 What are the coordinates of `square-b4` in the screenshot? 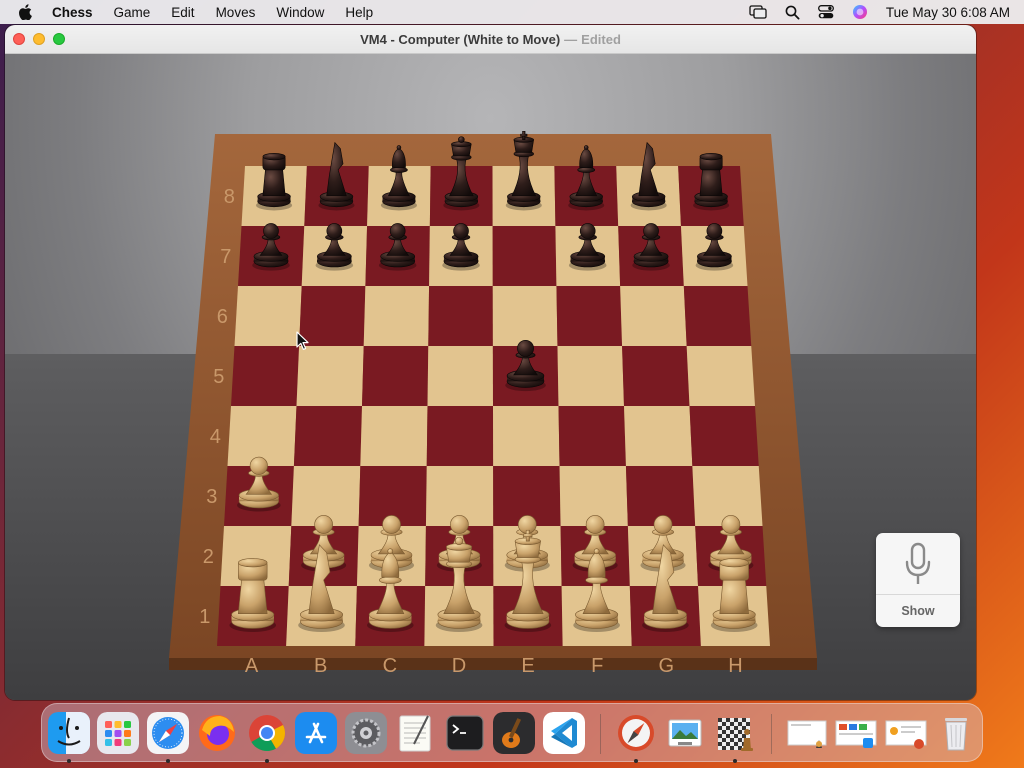 It's located at (327, 436).